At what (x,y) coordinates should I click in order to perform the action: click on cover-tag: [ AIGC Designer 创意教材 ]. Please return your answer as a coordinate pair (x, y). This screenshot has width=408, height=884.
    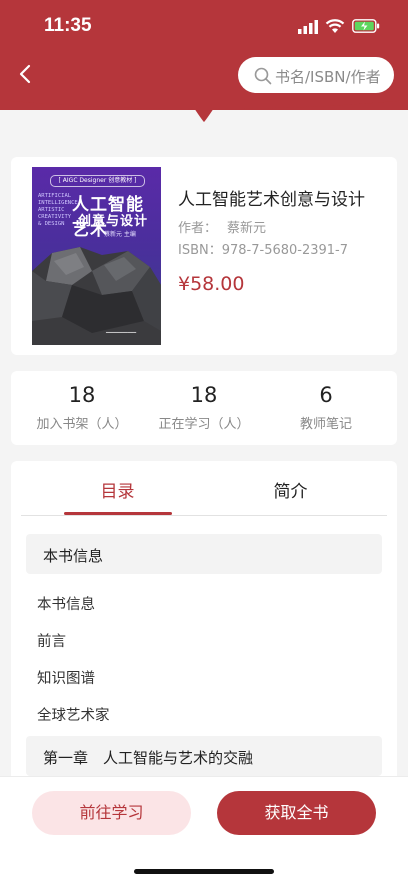
    Looking at the image, I should click on (97, 181).